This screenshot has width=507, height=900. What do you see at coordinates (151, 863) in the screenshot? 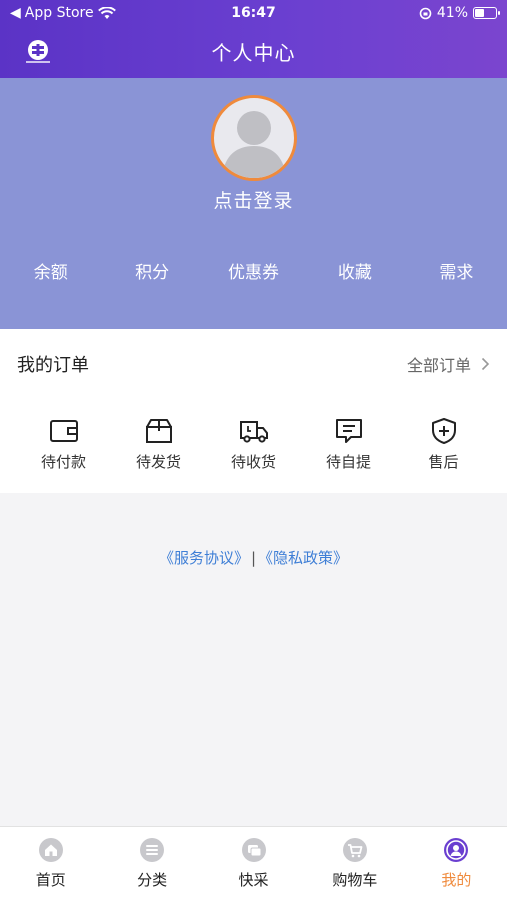
I see `tab-category: 分类` at bounding box center [151, 863].